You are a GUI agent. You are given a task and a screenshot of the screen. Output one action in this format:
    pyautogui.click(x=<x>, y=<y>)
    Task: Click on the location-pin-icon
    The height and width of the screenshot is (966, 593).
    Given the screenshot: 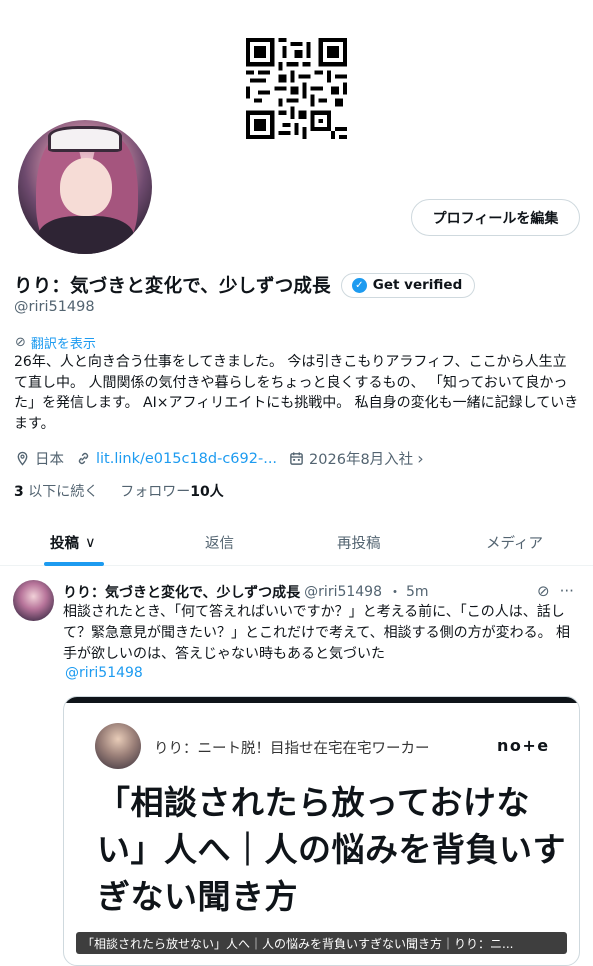 What is the action you would take?
    pyautogui.click(x=22, y=458)
    